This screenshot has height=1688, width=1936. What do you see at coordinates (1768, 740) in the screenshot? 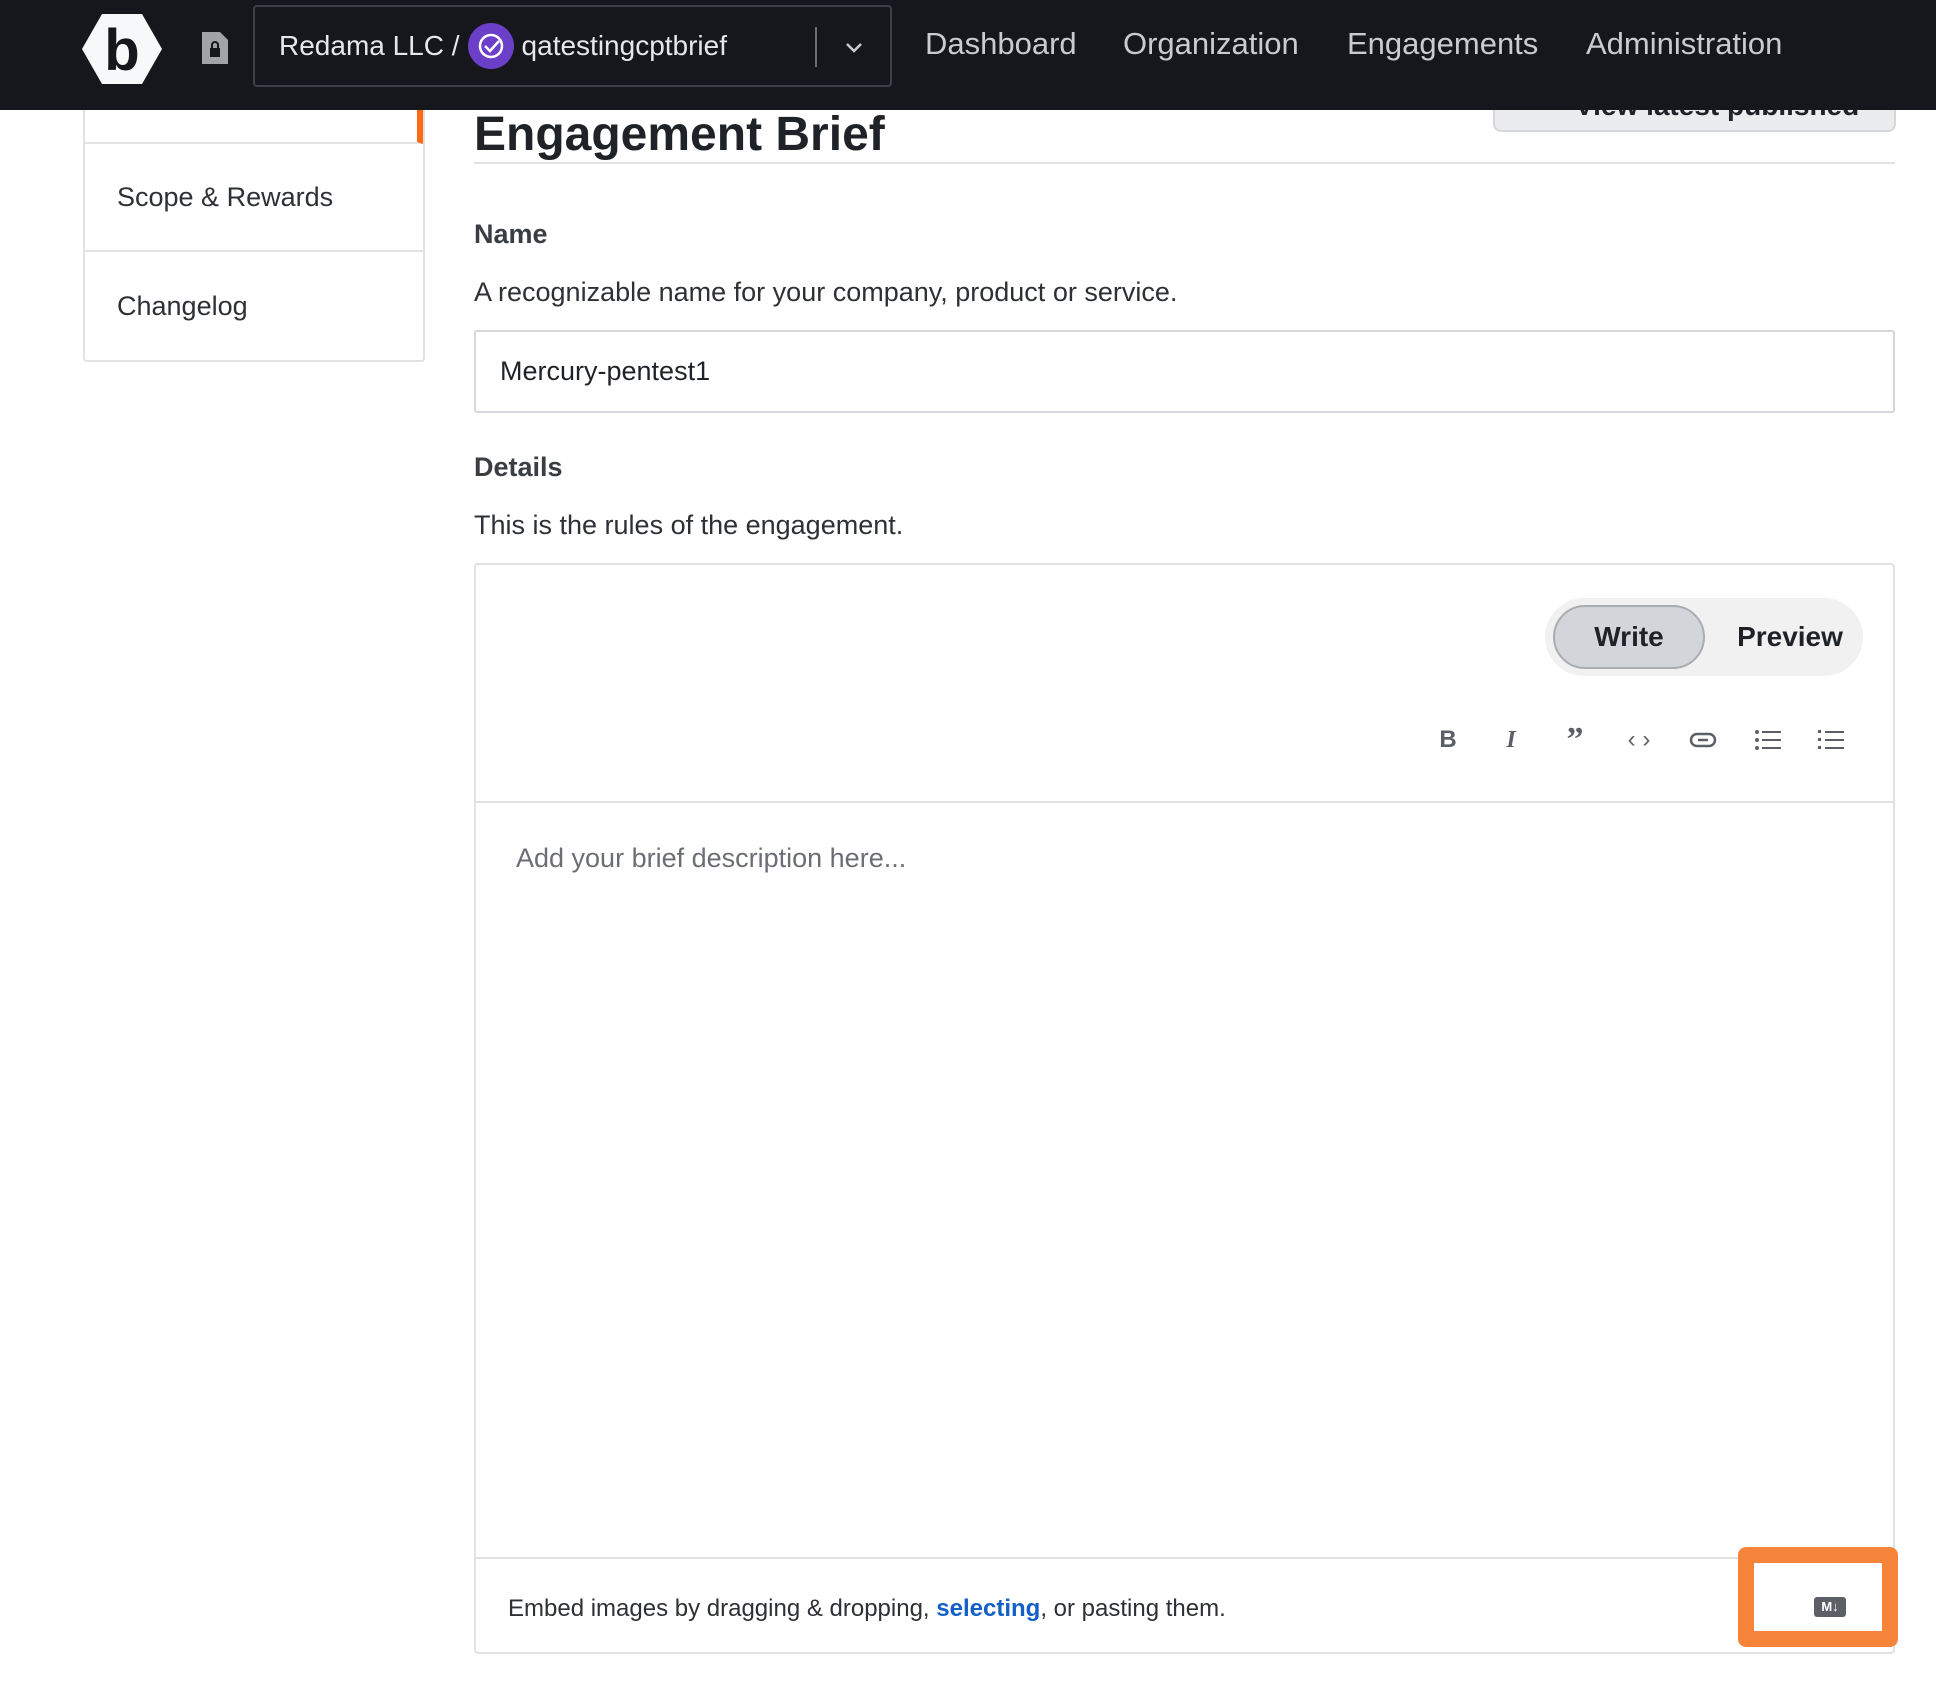
I see `bullet-list-icon` at bounding box center [1768, 740].